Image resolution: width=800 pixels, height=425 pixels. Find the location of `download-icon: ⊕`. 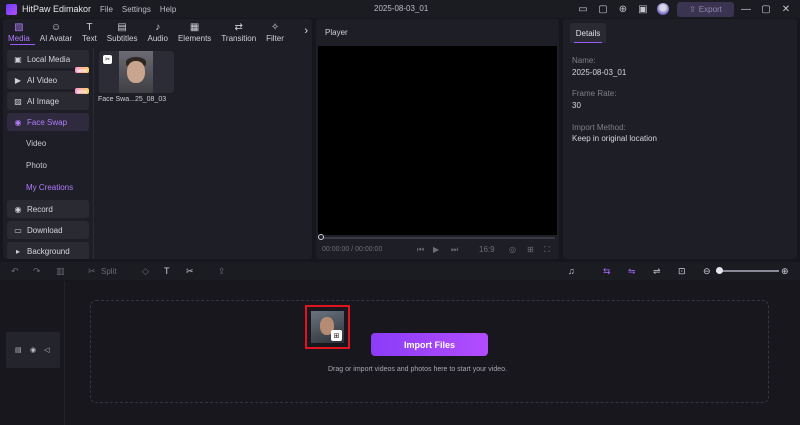

download-icon: ⊕ is located at coordinates (623, 9).